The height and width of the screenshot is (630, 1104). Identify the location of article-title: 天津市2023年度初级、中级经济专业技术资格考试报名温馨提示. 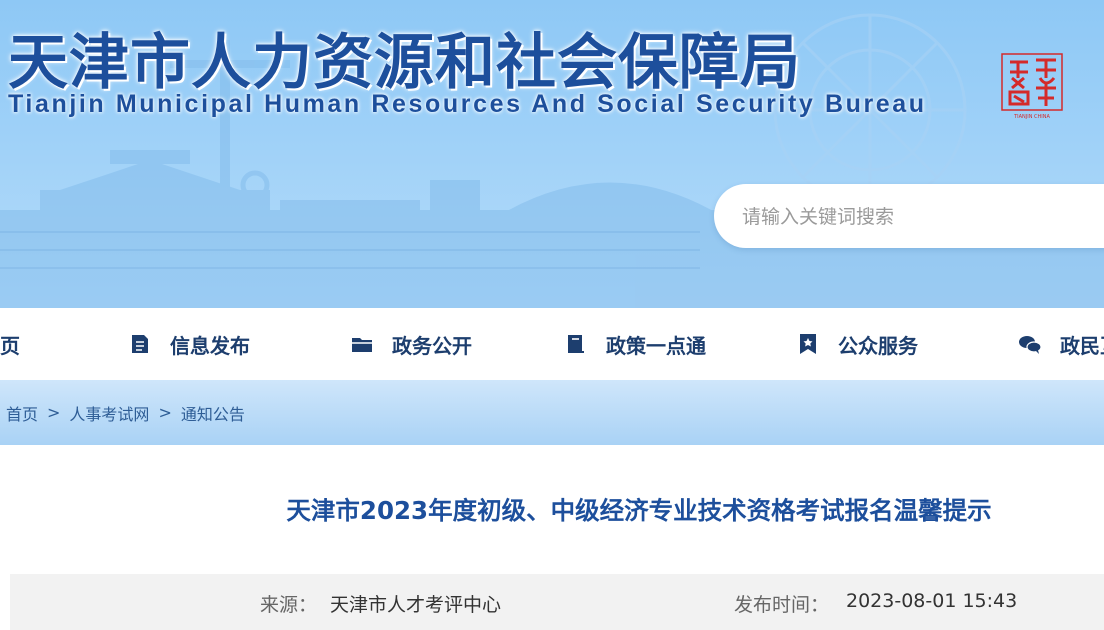
(639, 510).